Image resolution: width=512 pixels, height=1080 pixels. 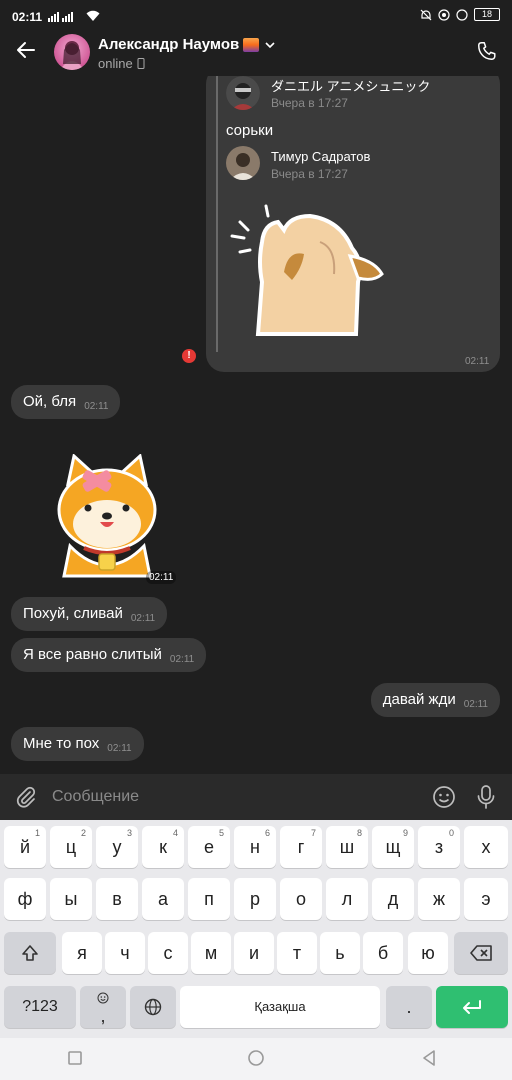 I want to click on emoji-smile-icon, so click(x=444, y=797).